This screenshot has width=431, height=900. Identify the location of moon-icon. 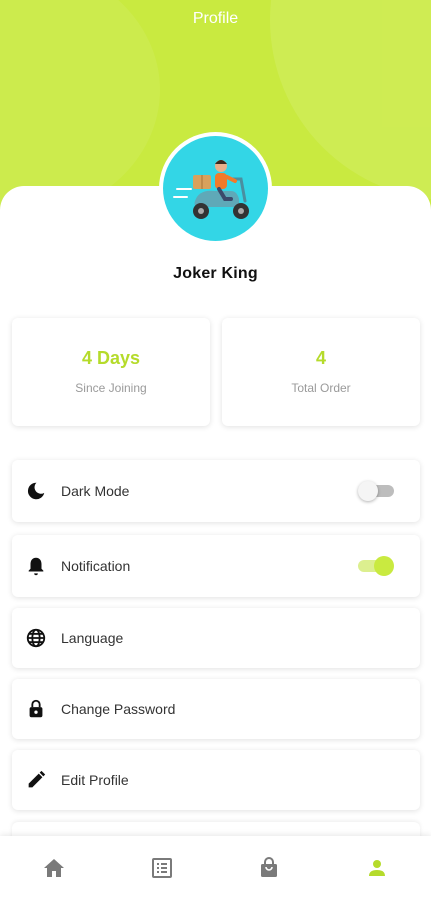
(36, 491).